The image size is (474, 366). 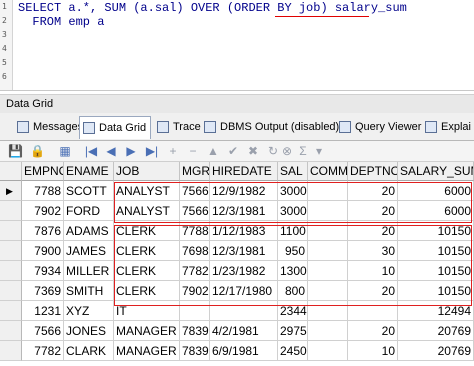 I want to click on cell-sal: 2344, so click(x=293, y=311).